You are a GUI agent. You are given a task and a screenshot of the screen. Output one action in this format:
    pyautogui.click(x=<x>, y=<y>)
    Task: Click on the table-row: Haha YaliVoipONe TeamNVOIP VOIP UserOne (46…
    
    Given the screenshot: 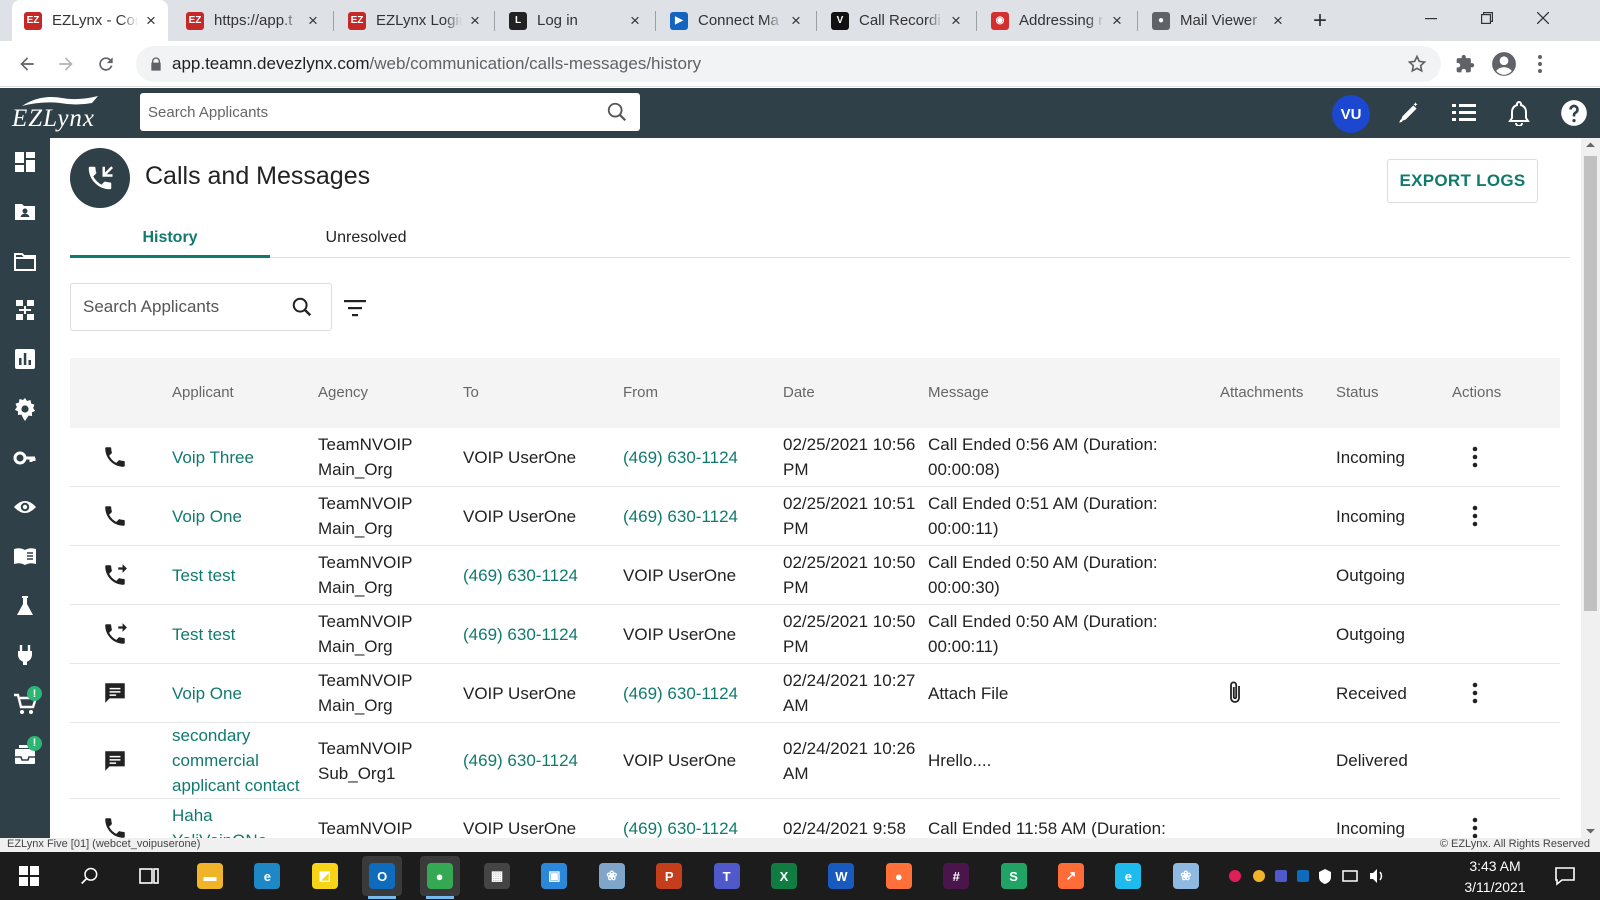 What is the action you would take?
    pyautogui.click(x=815, y=818)
    